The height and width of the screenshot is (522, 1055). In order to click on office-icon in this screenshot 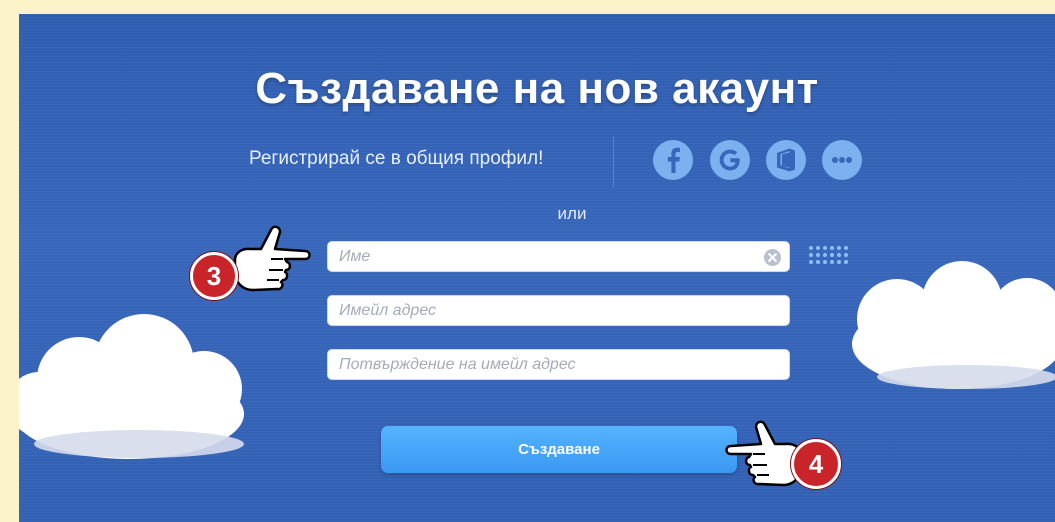, I will do `click(786, 160)`.